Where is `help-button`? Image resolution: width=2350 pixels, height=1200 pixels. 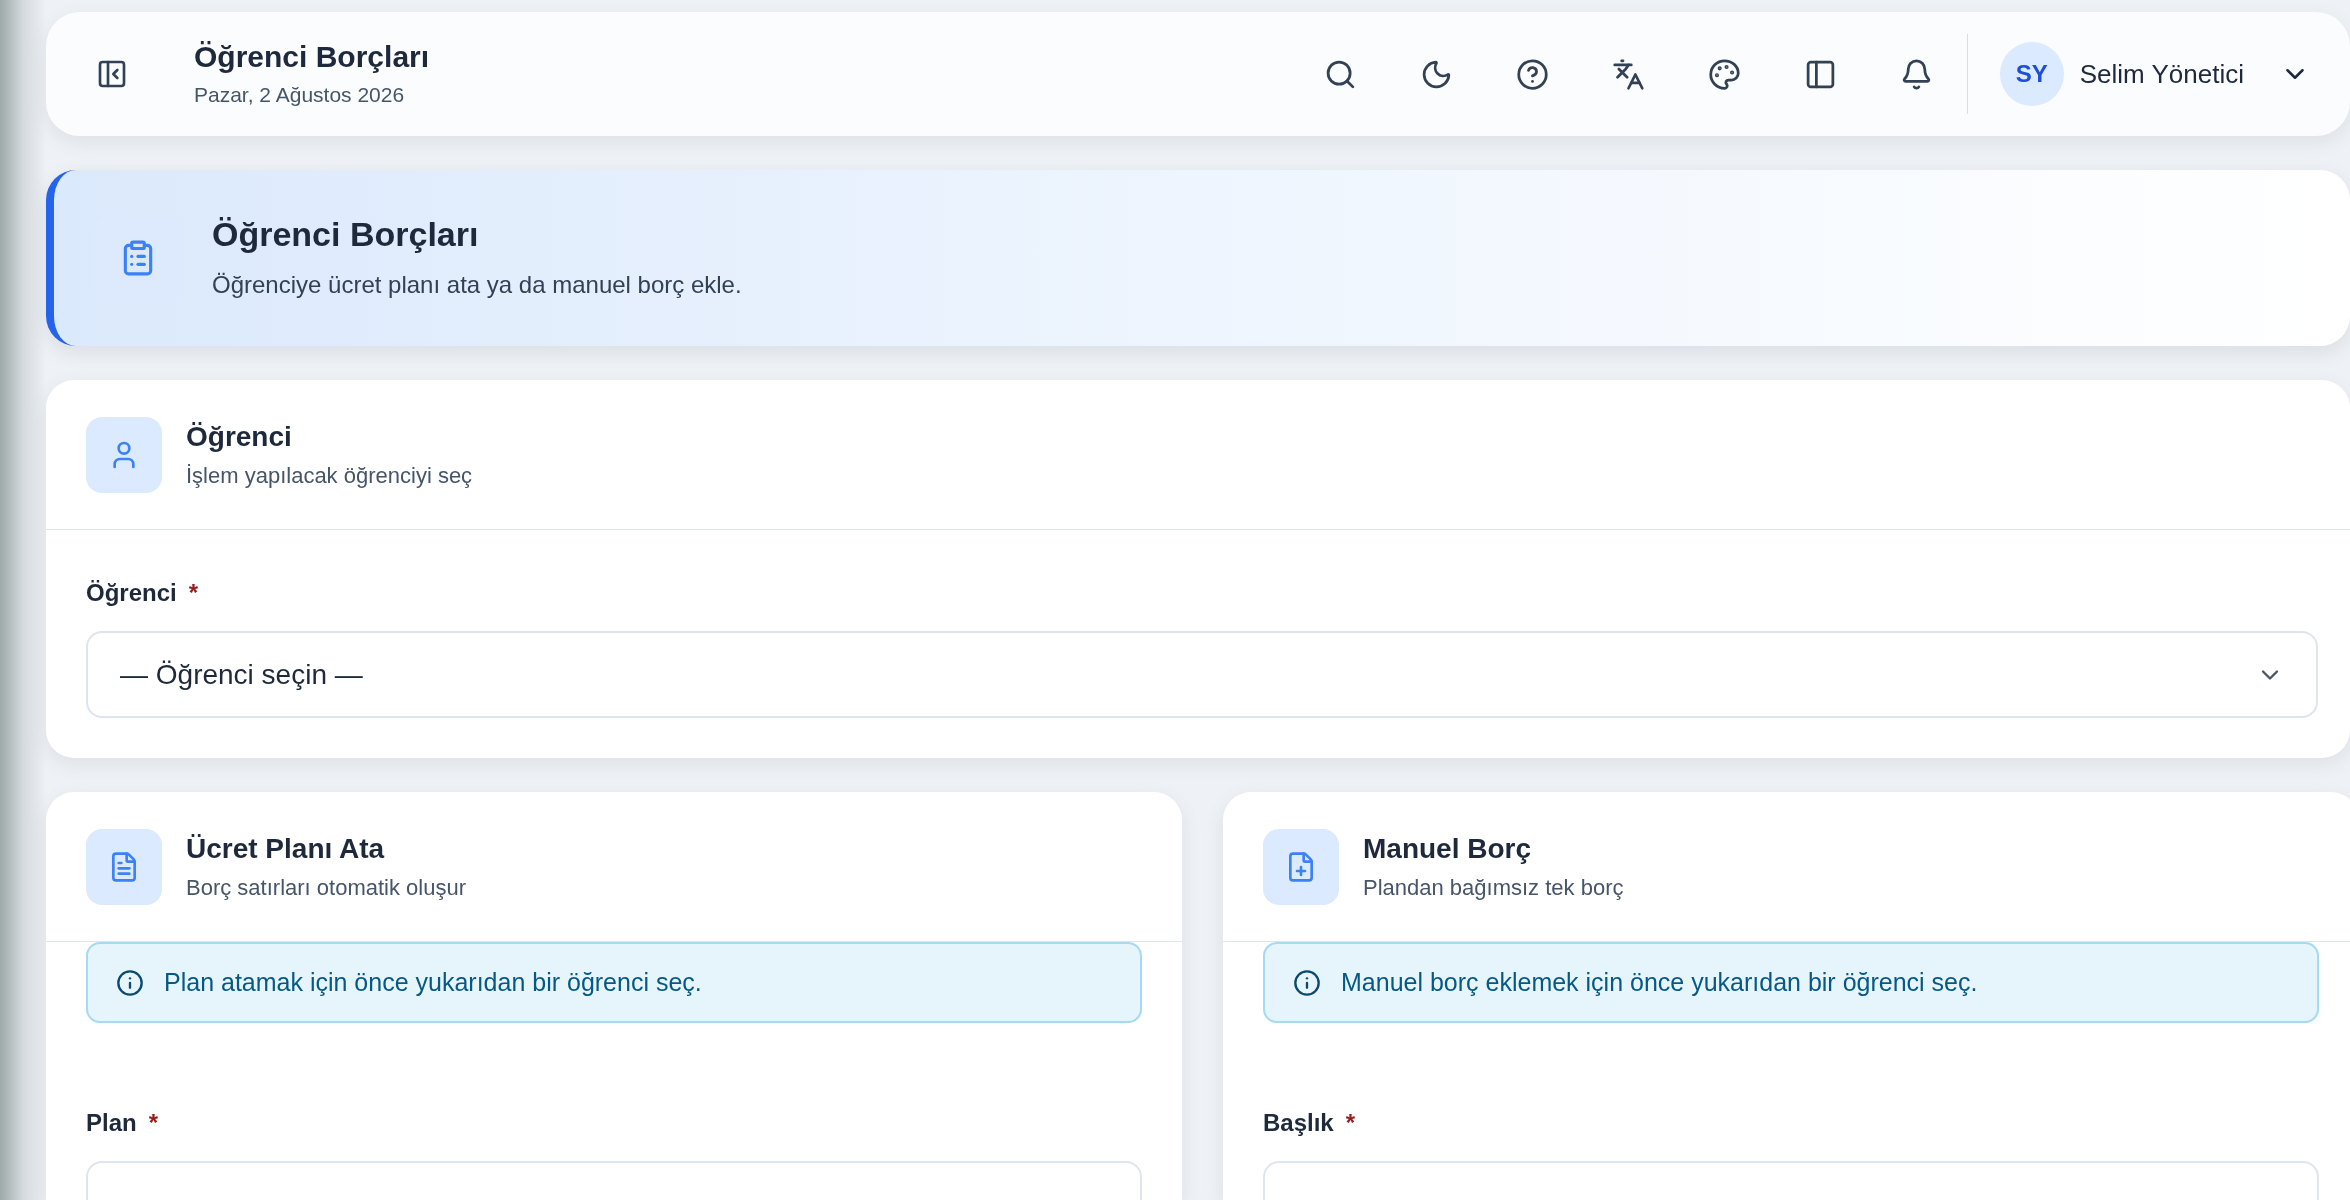 help-button is located at coordinates (1532, 74).